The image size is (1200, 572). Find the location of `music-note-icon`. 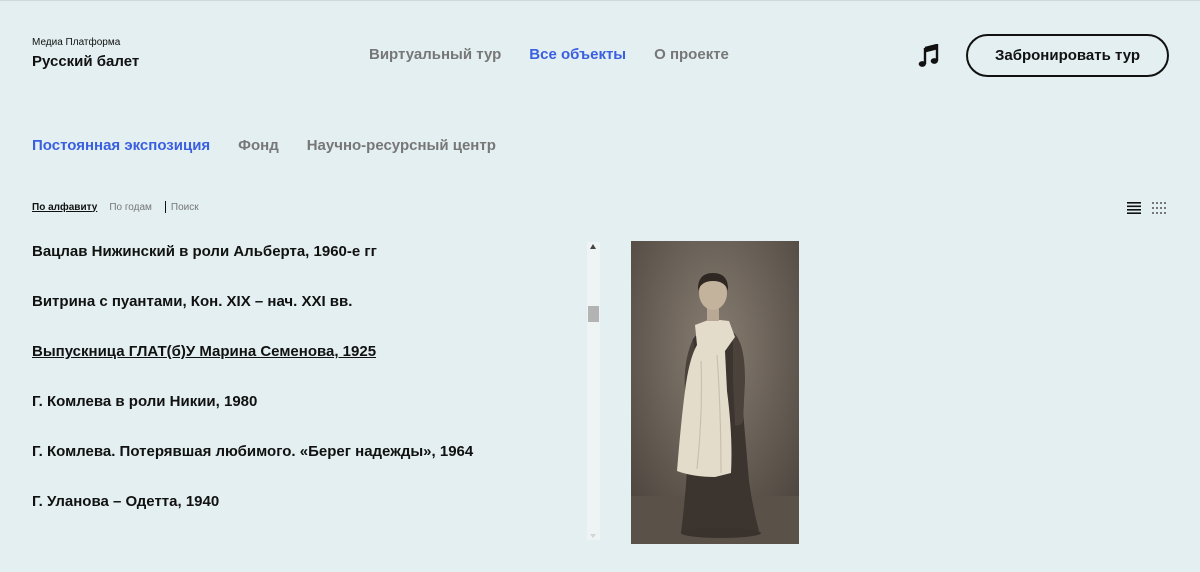

music-note-icon is located at coordinates (929, 55).